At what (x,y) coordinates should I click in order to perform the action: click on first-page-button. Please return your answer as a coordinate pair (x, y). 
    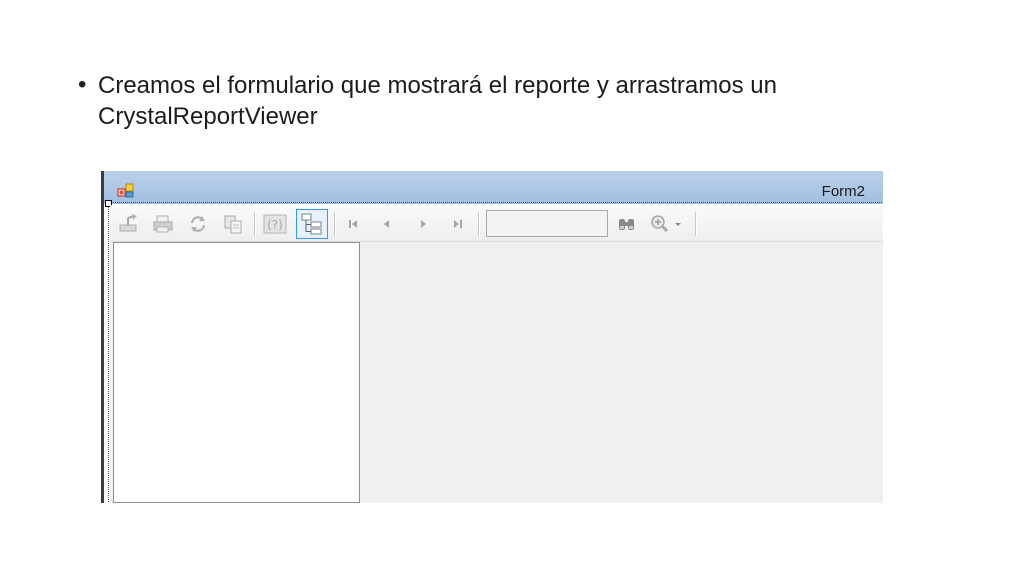
    Looking at the image, I should click on (353, 224).